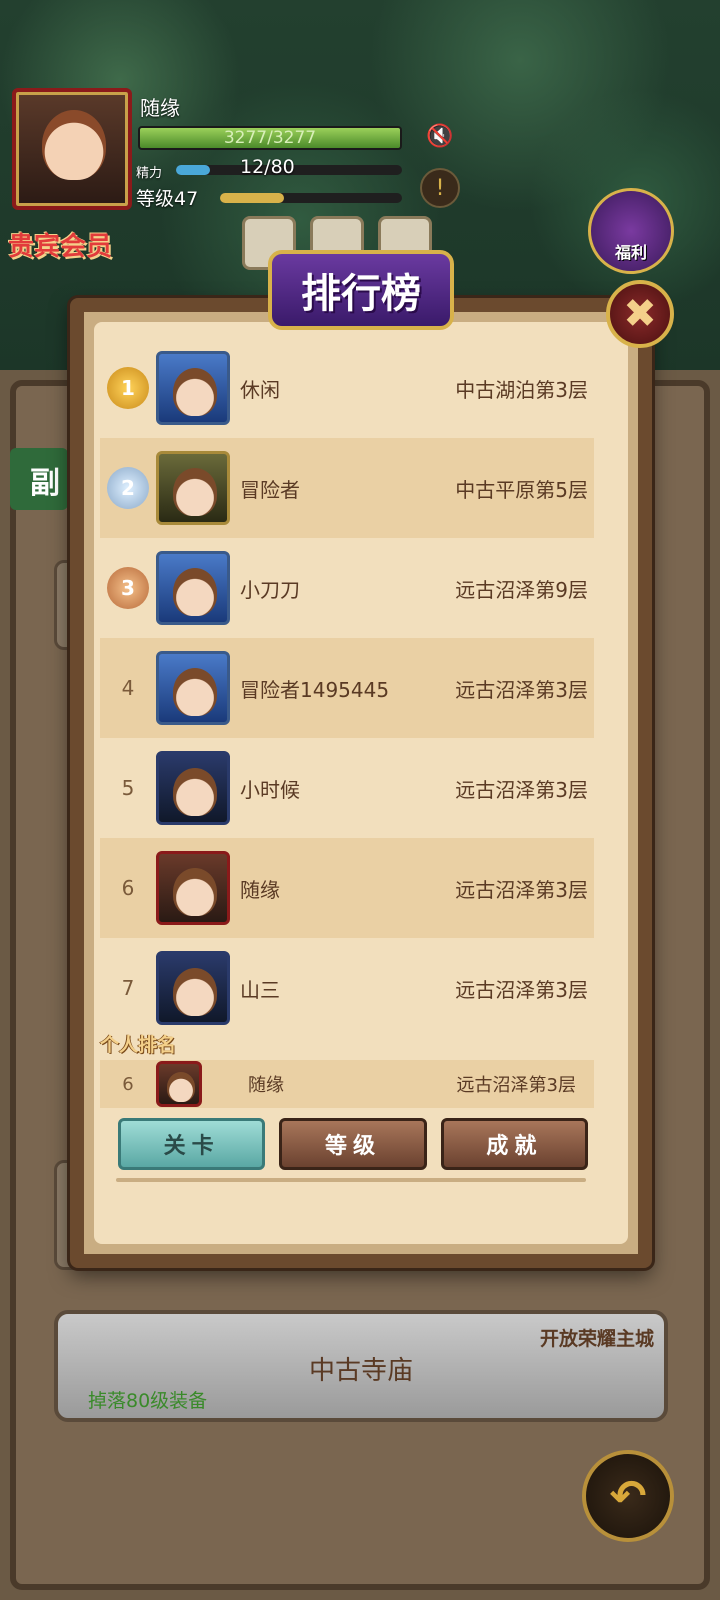 The image size is (720, 1600). I want to click on stamina-label: 精力, so click(149, 173).